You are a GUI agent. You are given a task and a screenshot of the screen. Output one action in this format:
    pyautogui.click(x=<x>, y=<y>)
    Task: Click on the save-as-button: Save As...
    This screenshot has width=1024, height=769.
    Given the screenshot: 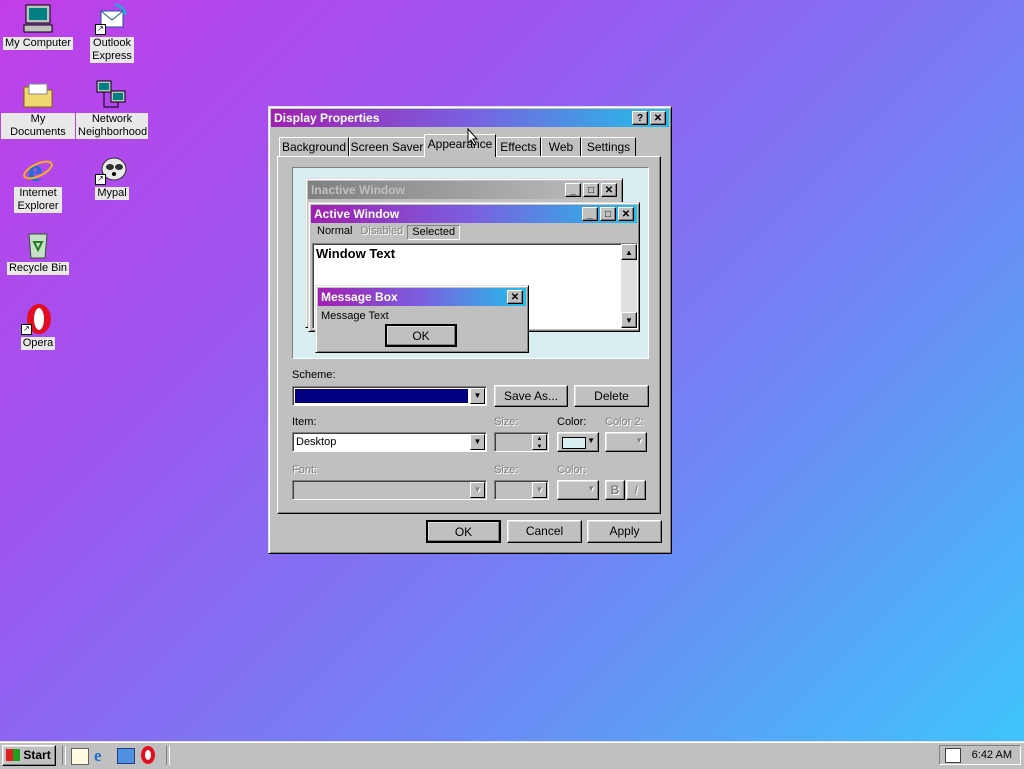 What is the action you would take?
    pyautogui.click(x=531, y=396)
    